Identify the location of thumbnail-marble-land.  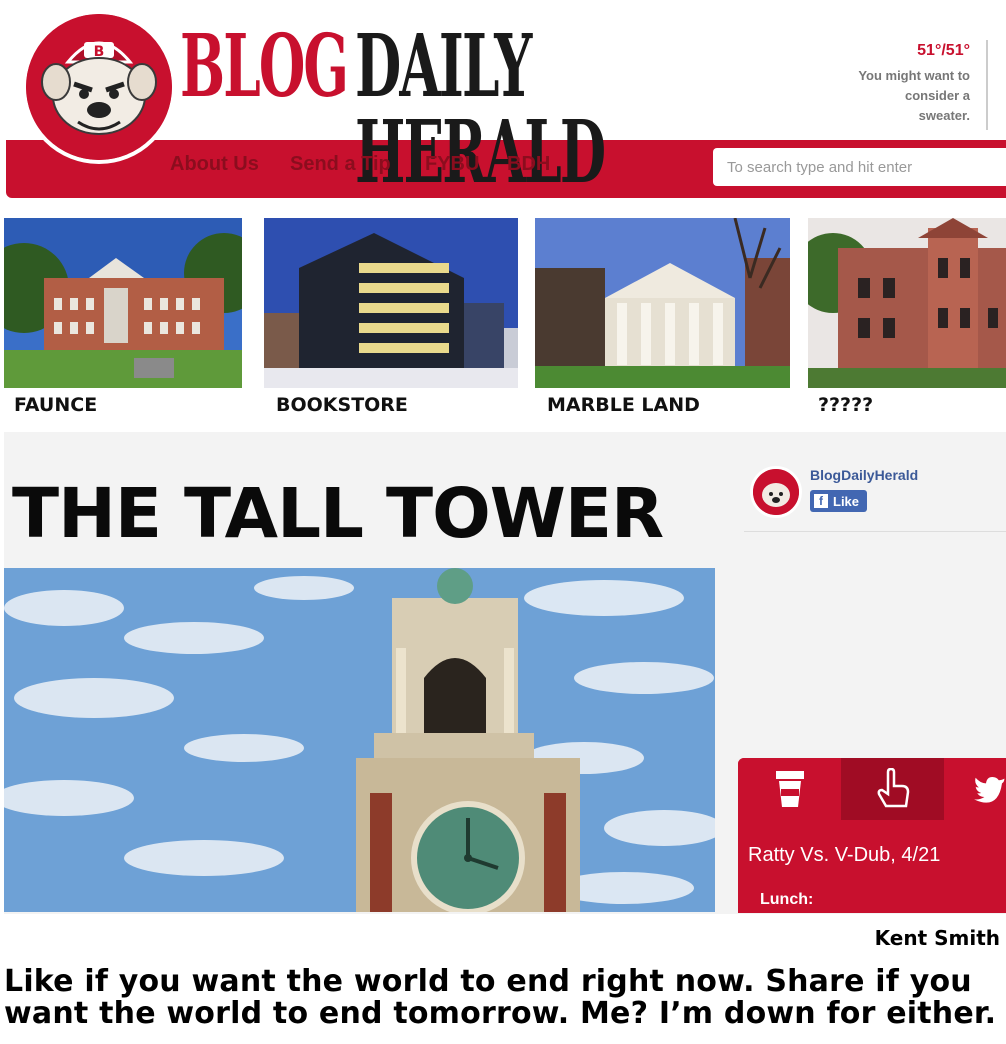
(662, 303).